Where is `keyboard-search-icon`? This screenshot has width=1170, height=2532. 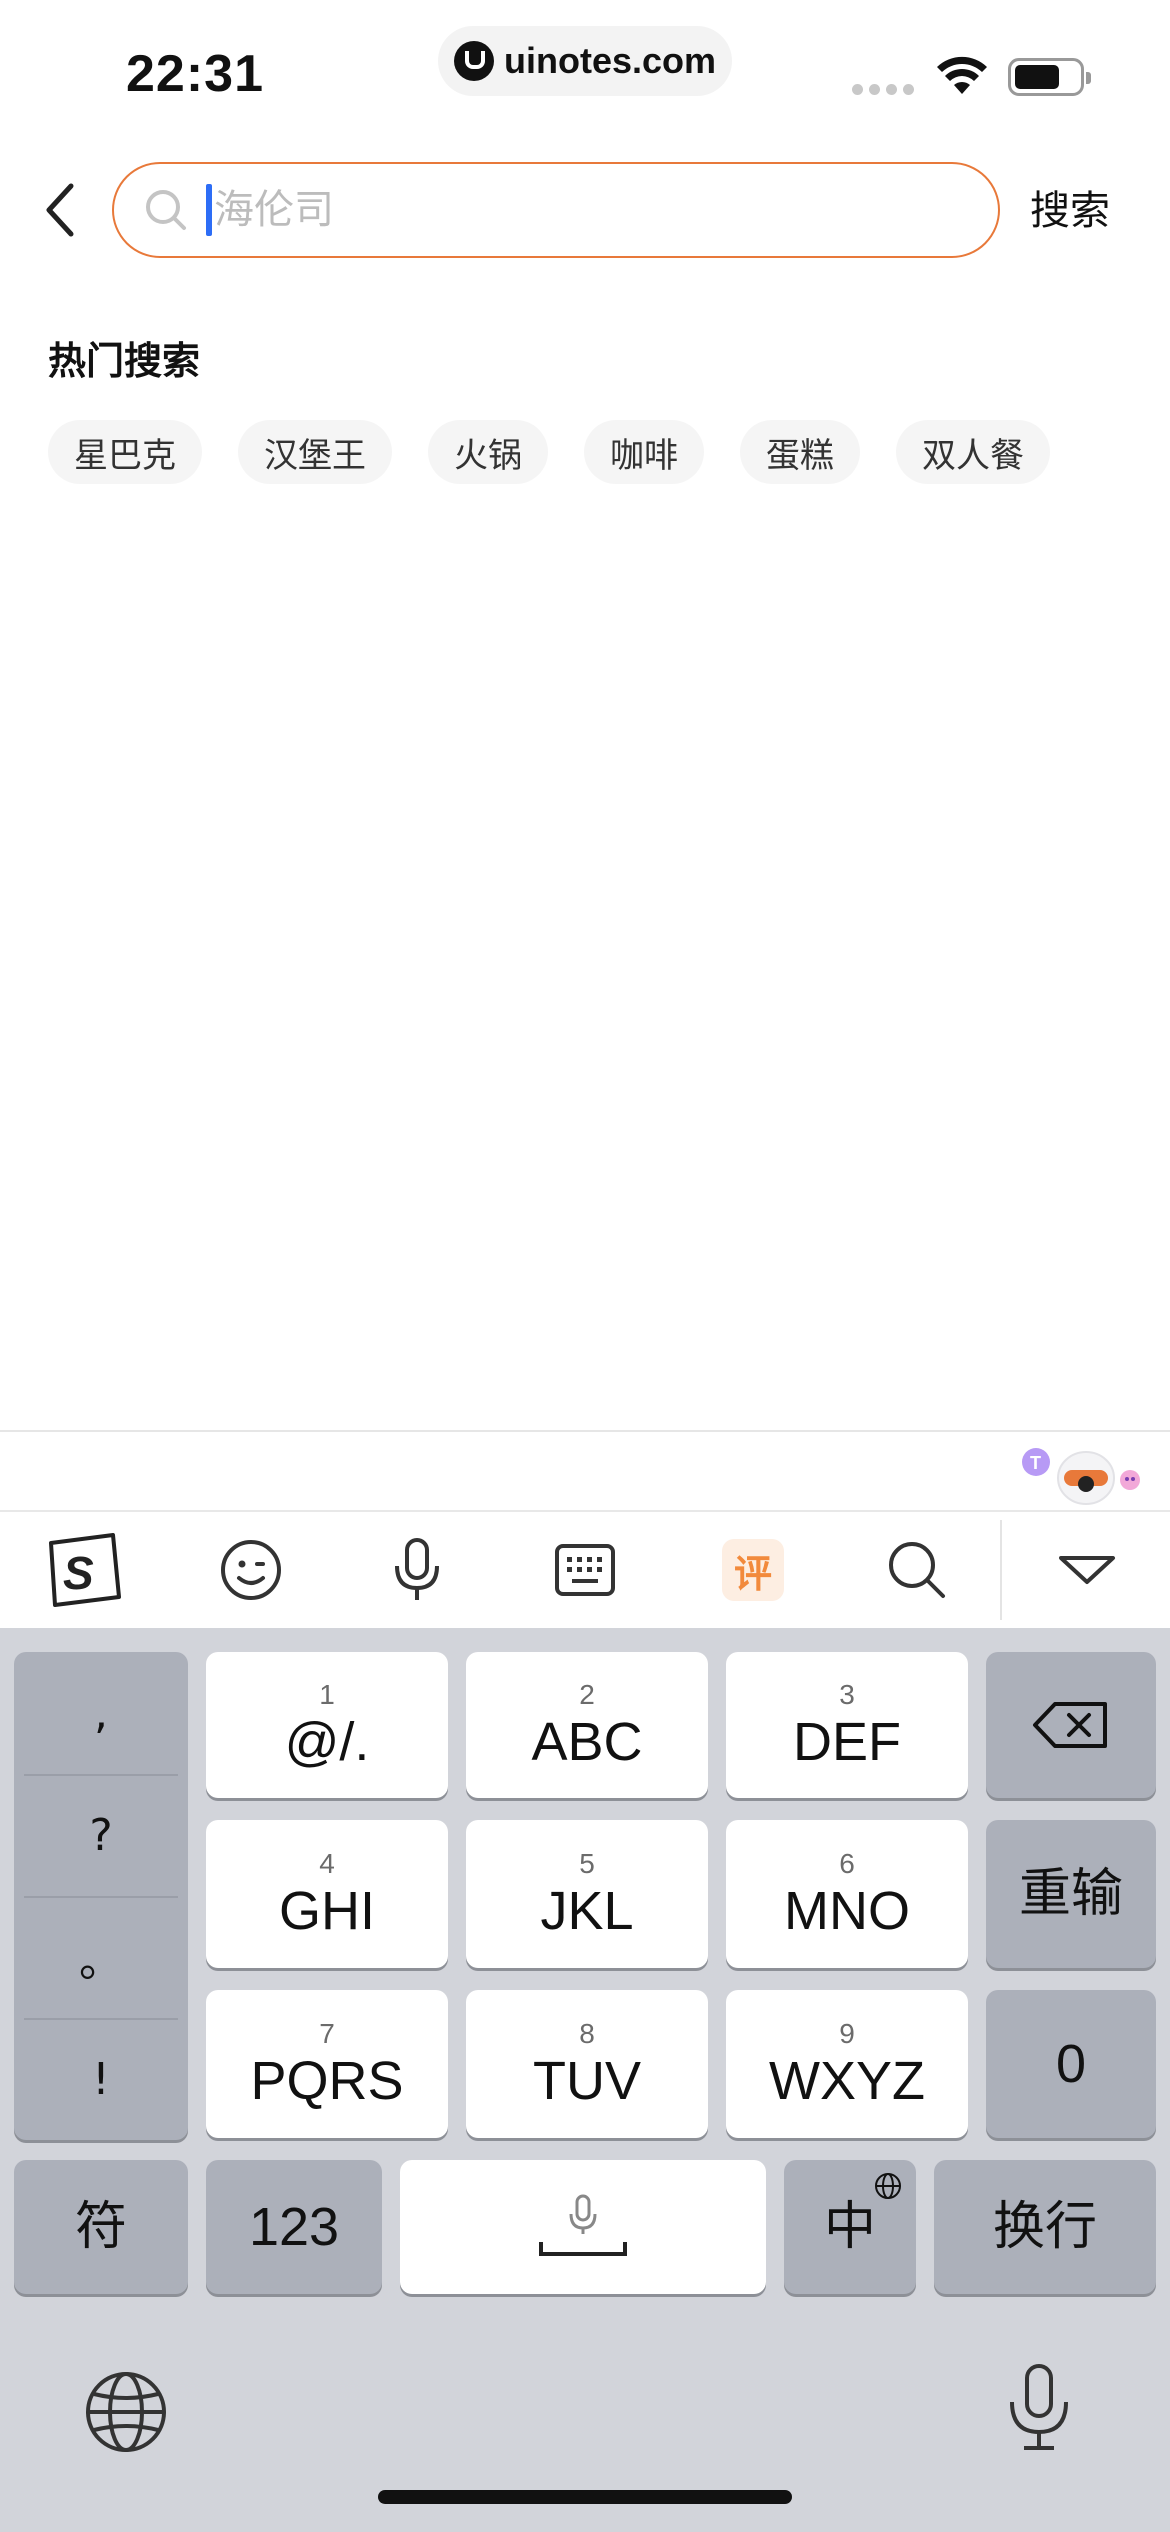 keyboard-search-icon is located at coordinates (917, 1570).